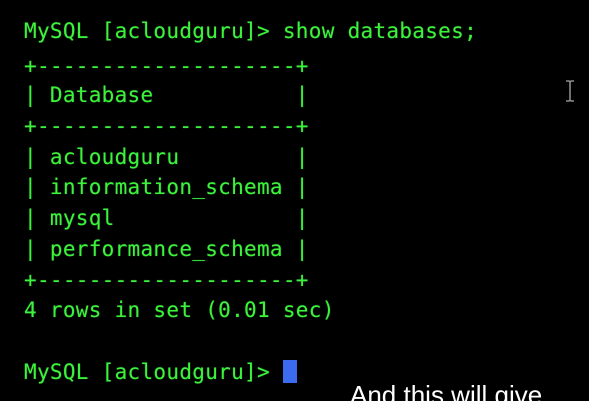 This screenshot has width=589, height=401. I want to click on input-prompt-line: MySQL [acloudguru]>, so click(160, 372).